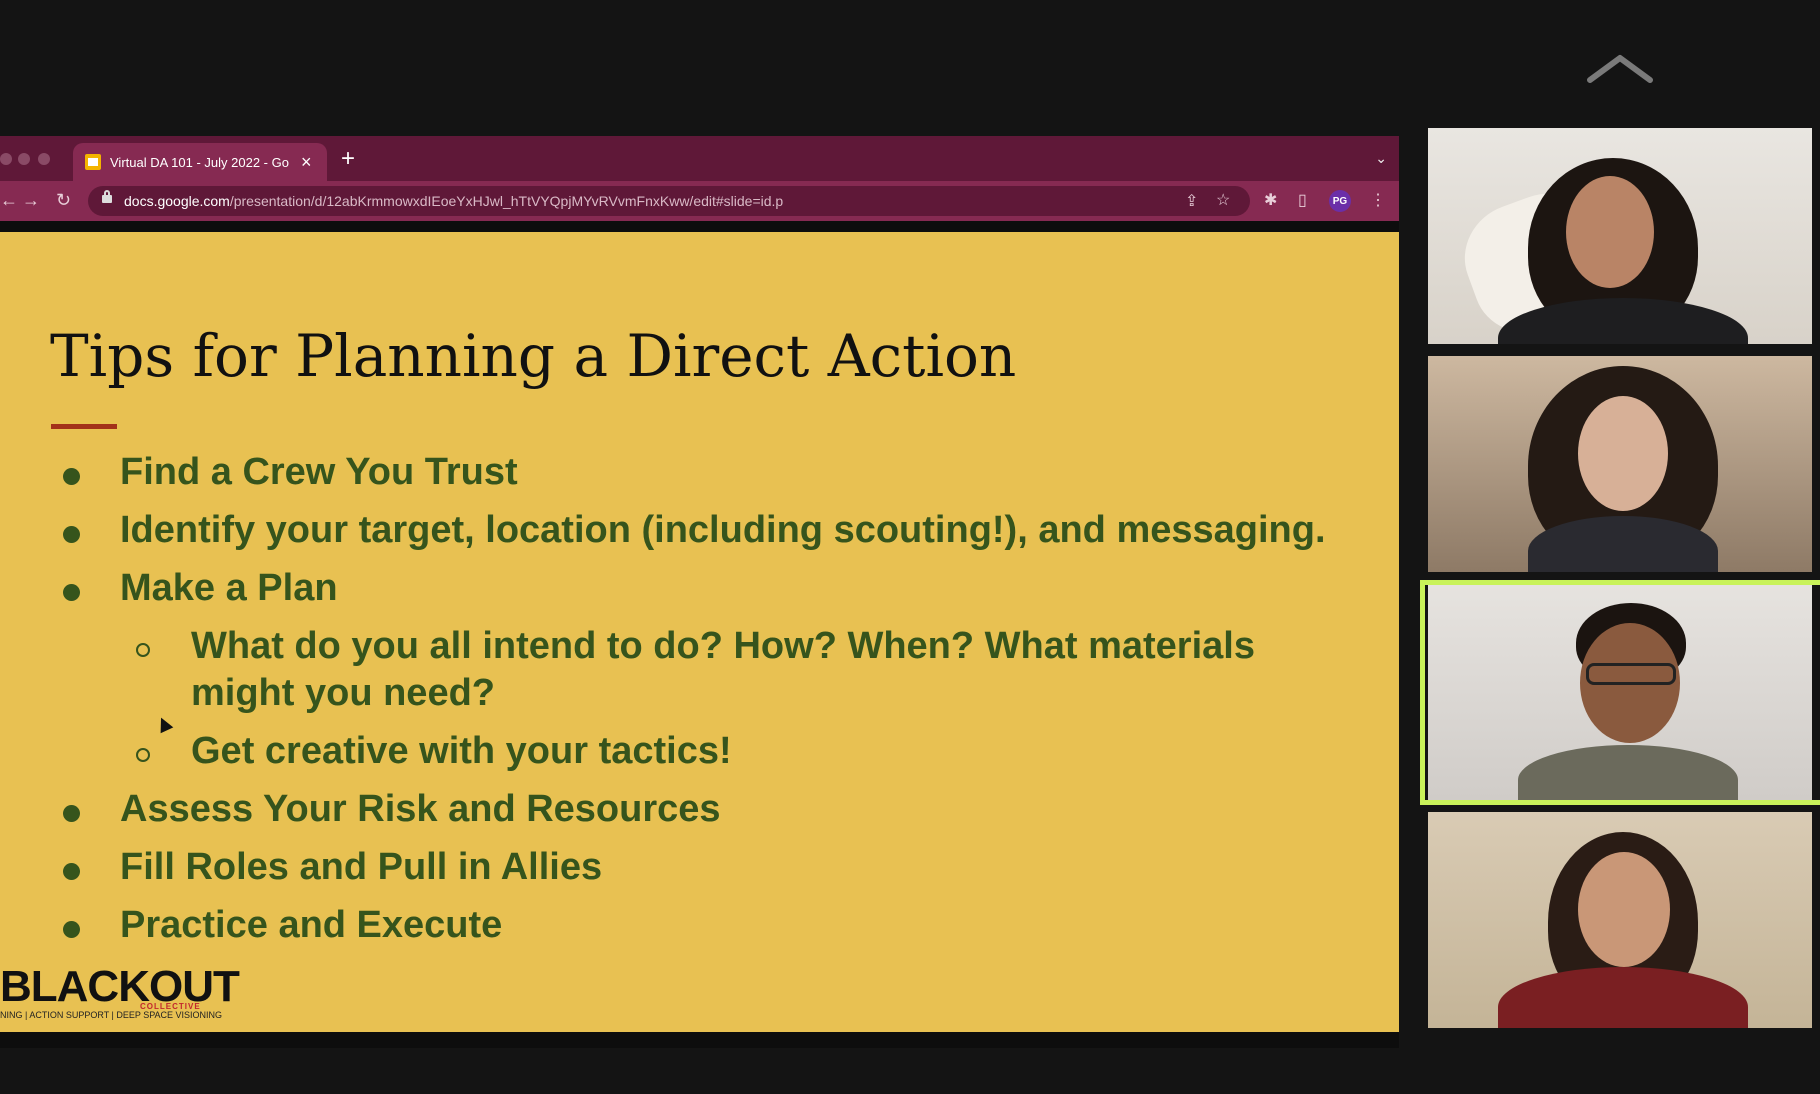  I want to click on url-host: docs.google.com, so click(177, 201).